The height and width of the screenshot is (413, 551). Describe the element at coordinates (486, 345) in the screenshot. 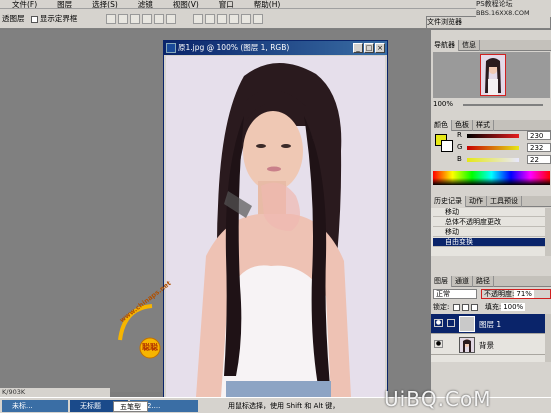

I see `layer-name: 背景` at that location.